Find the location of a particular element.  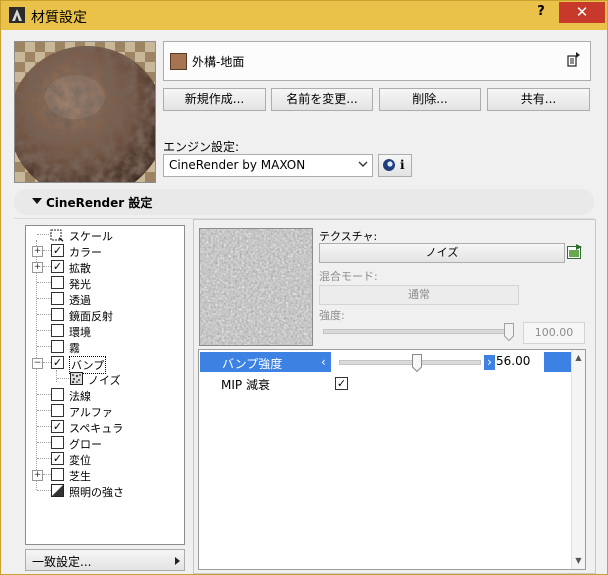

tree-item-color: + ✓ カラー is located at coordinates (105, 251).